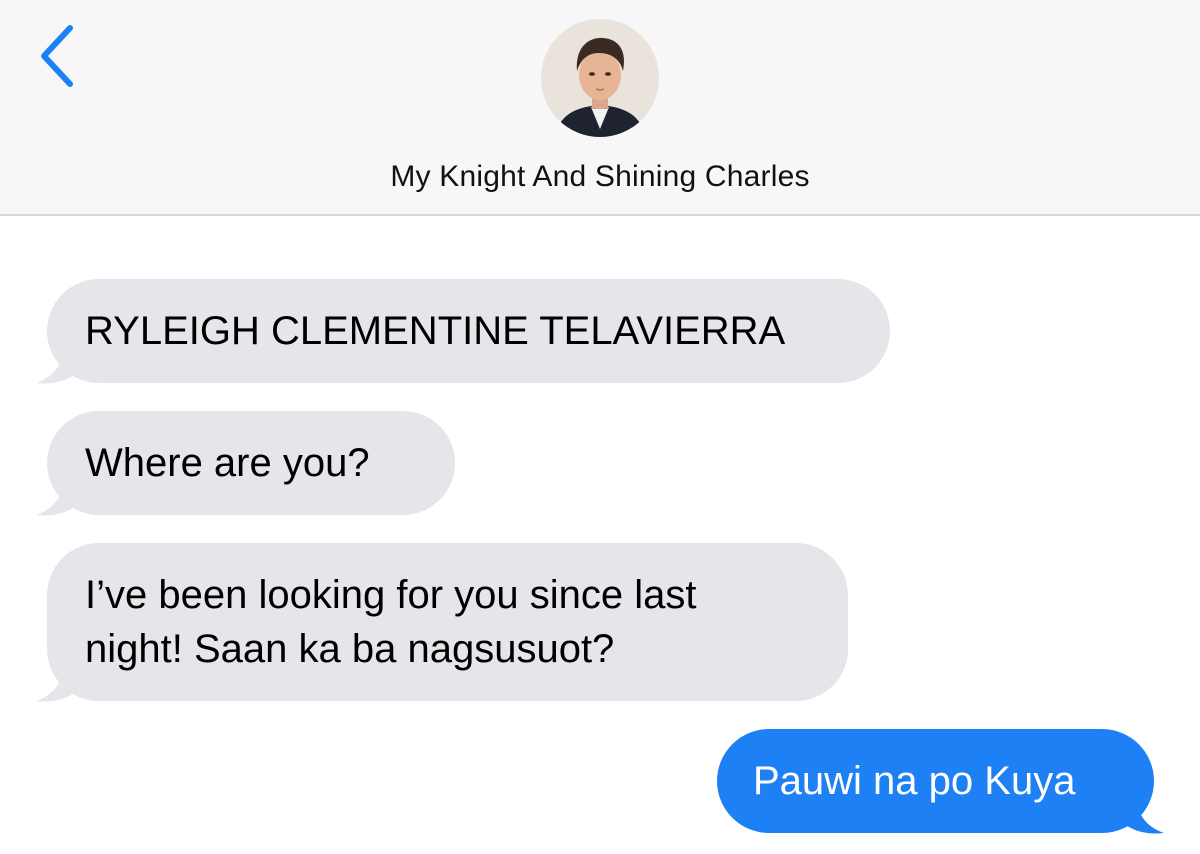  I want to click on avatar-photo, so click(600, 78).